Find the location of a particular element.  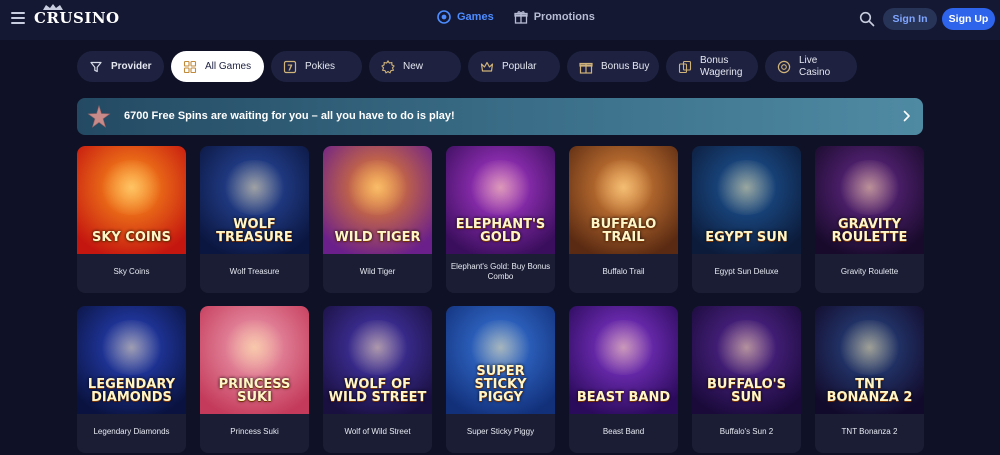

filter-provider-label: Provider is located at coordinates (131, 66).